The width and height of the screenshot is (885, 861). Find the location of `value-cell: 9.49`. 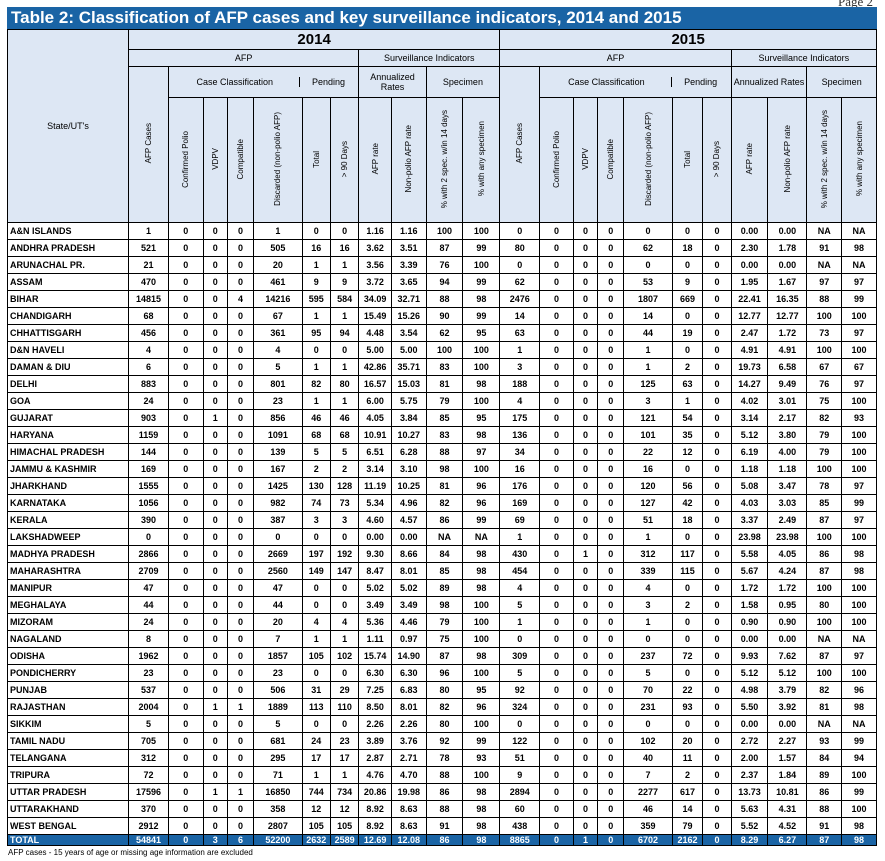

value-cell: 9.49 is located at coordinates (787, 384).